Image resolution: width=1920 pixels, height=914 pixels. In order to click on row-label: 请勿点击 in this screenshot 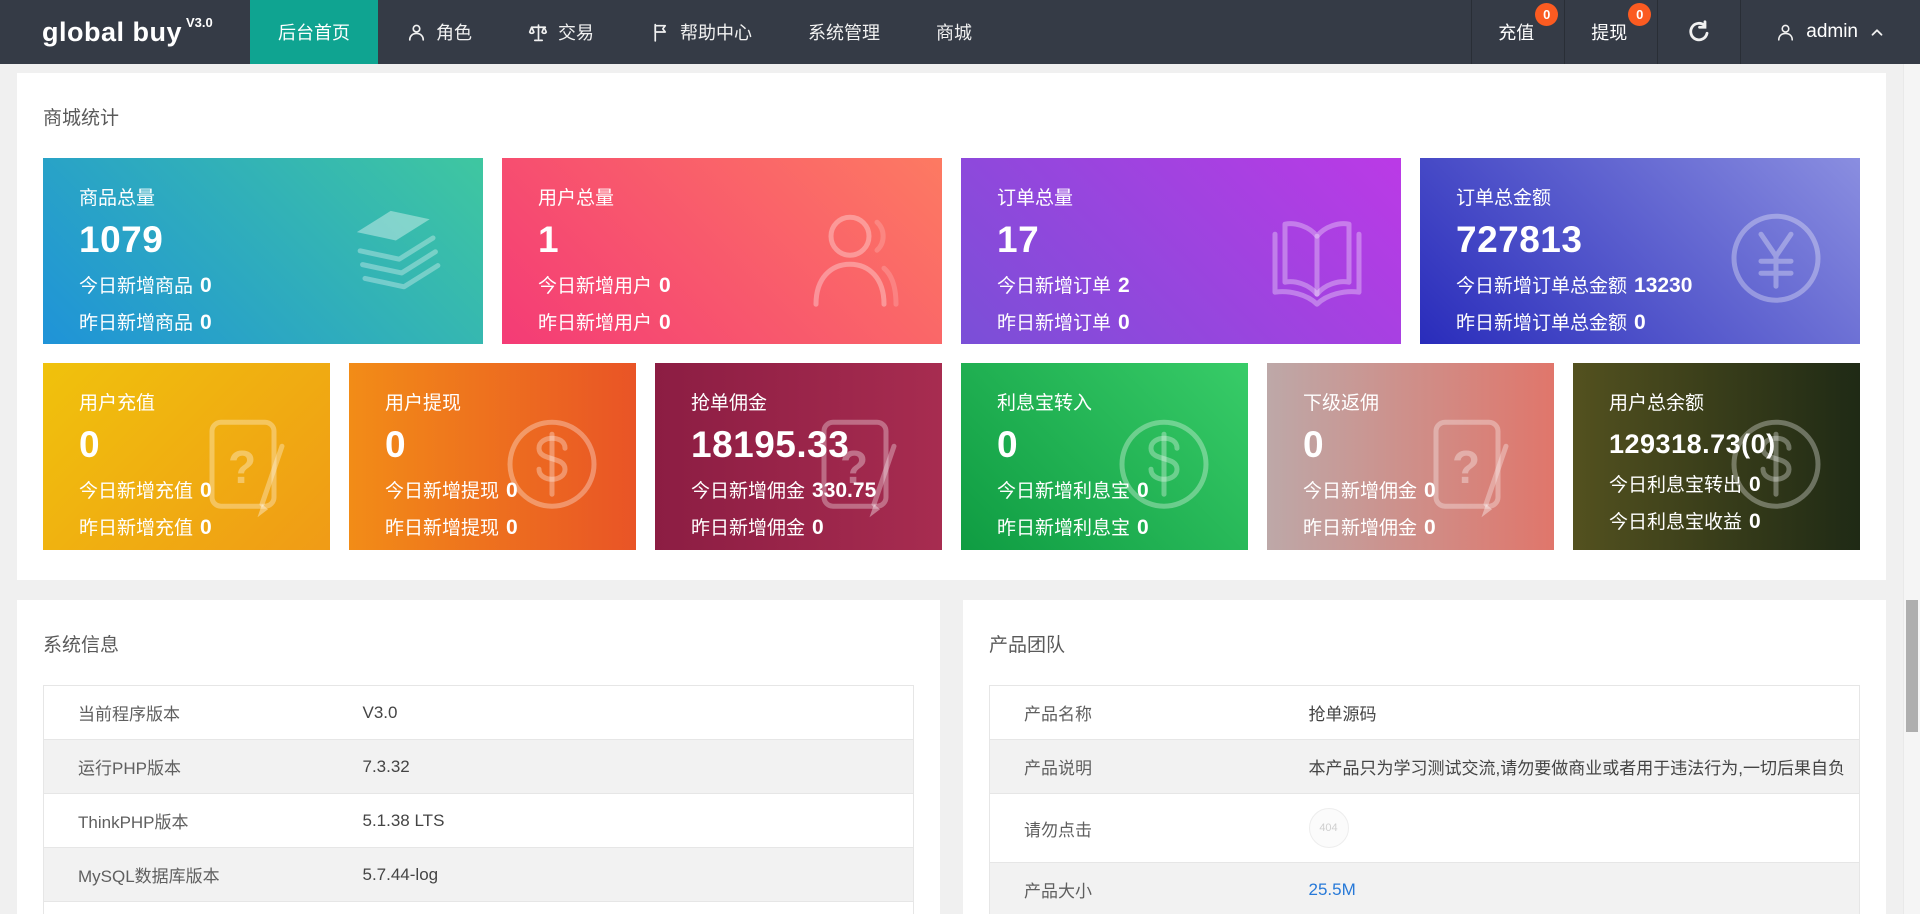, I will do `click(1058, 830)`.